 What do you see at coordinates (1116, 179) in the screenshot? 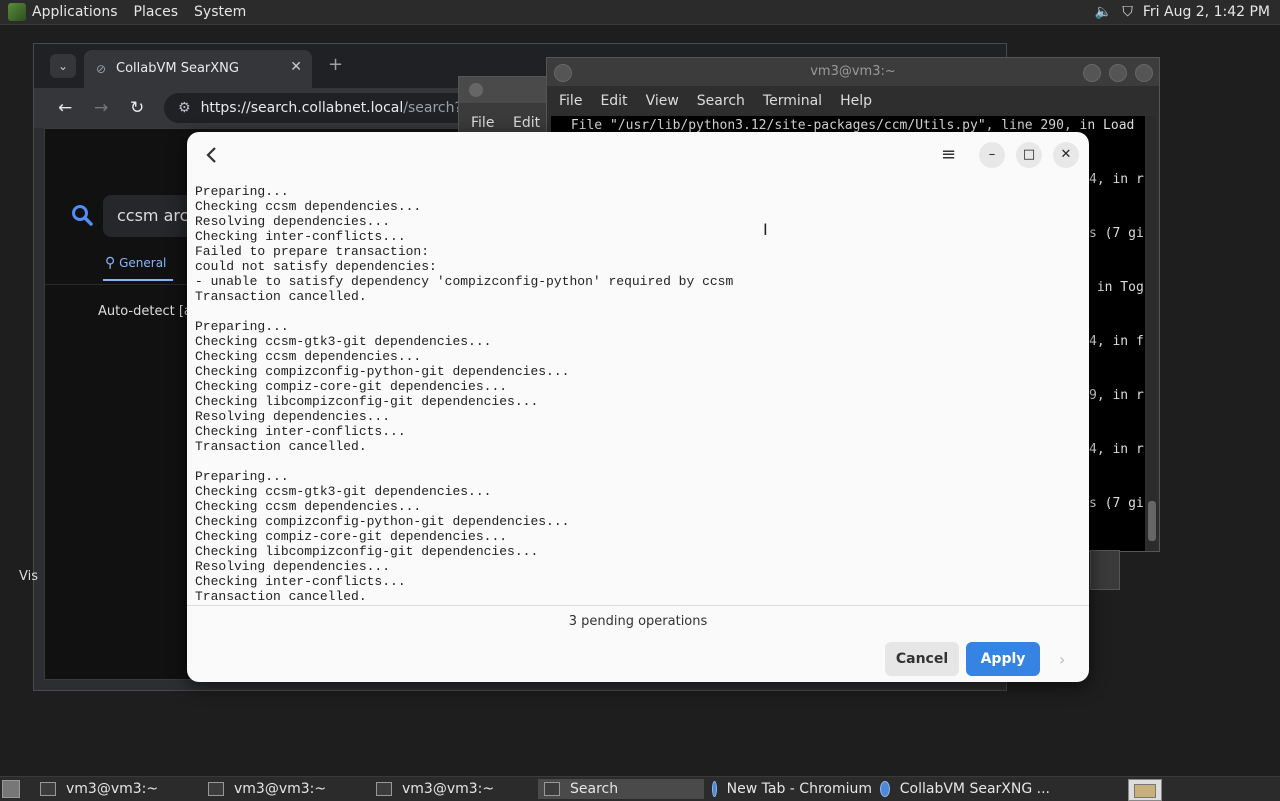
I see `terminal-fragment: 4, in r` at bounding box center [1116, 179].